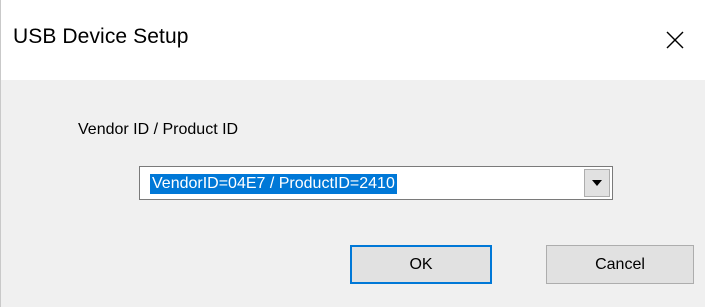 The width and height of the screenshot is (705, 307). Describe the element at coordinates (101, 36) in the screenshot. I see `window-title: USB Device Setup` at that location.